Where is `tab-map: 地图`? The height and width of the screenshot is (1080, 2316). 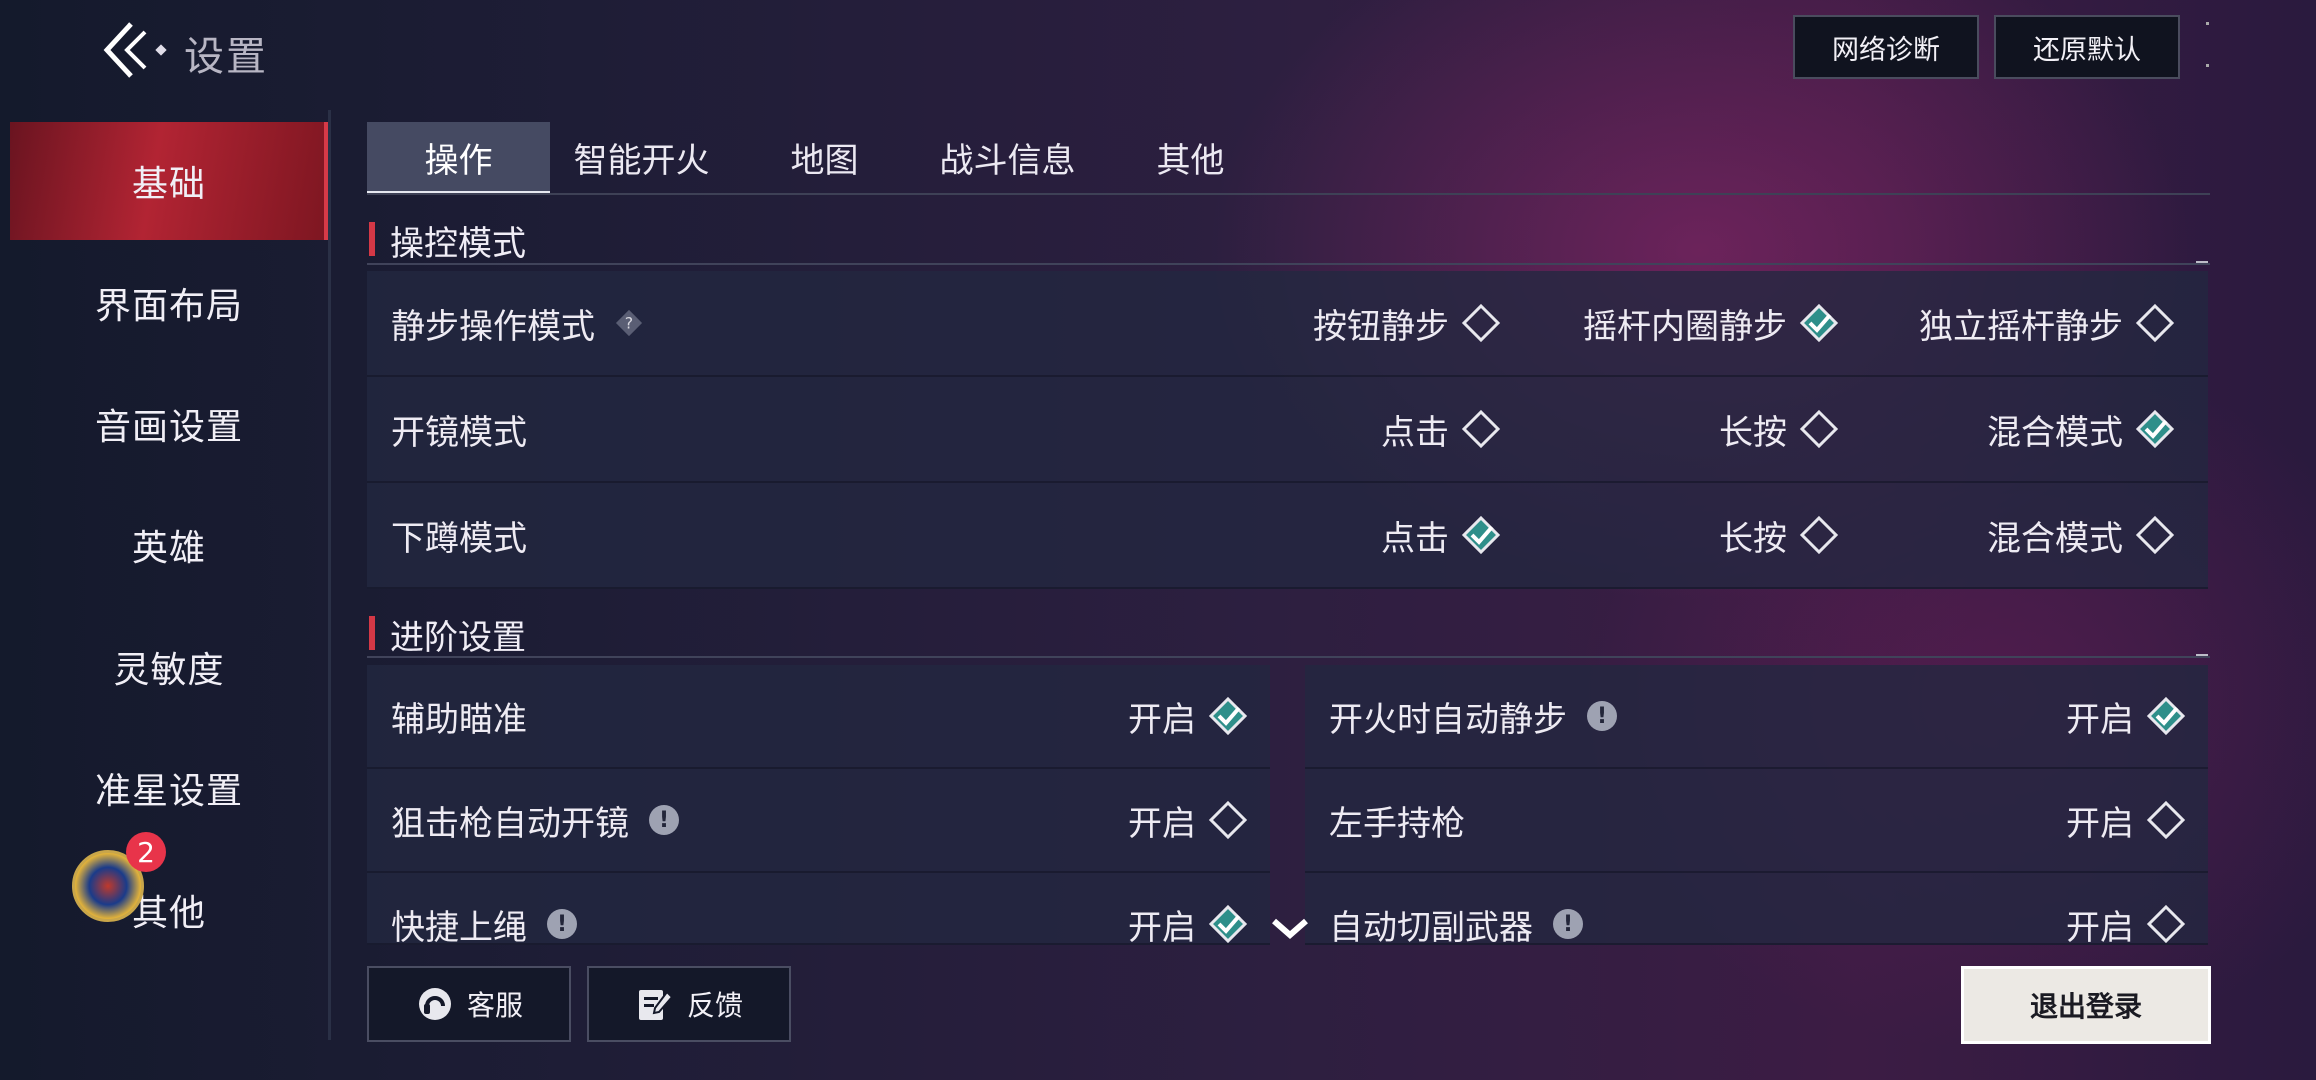 tab-map: 地图 is located at coordinates (824, 157).